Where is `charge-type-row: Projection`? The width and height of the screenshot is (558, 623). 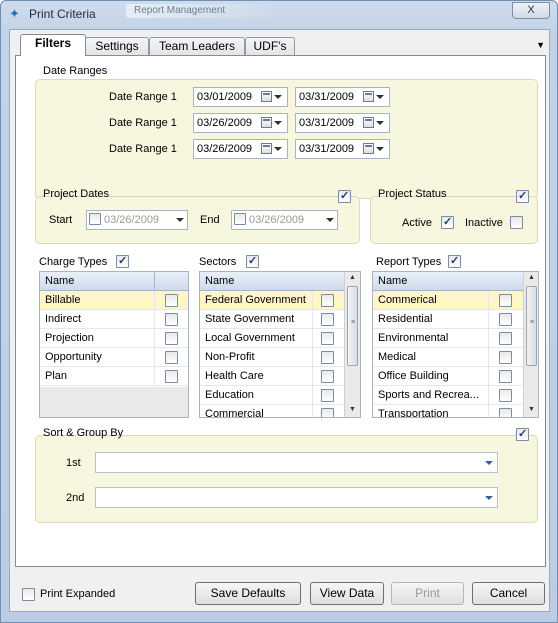 charge-type-row: Projection is located at coordinates (114, 338).